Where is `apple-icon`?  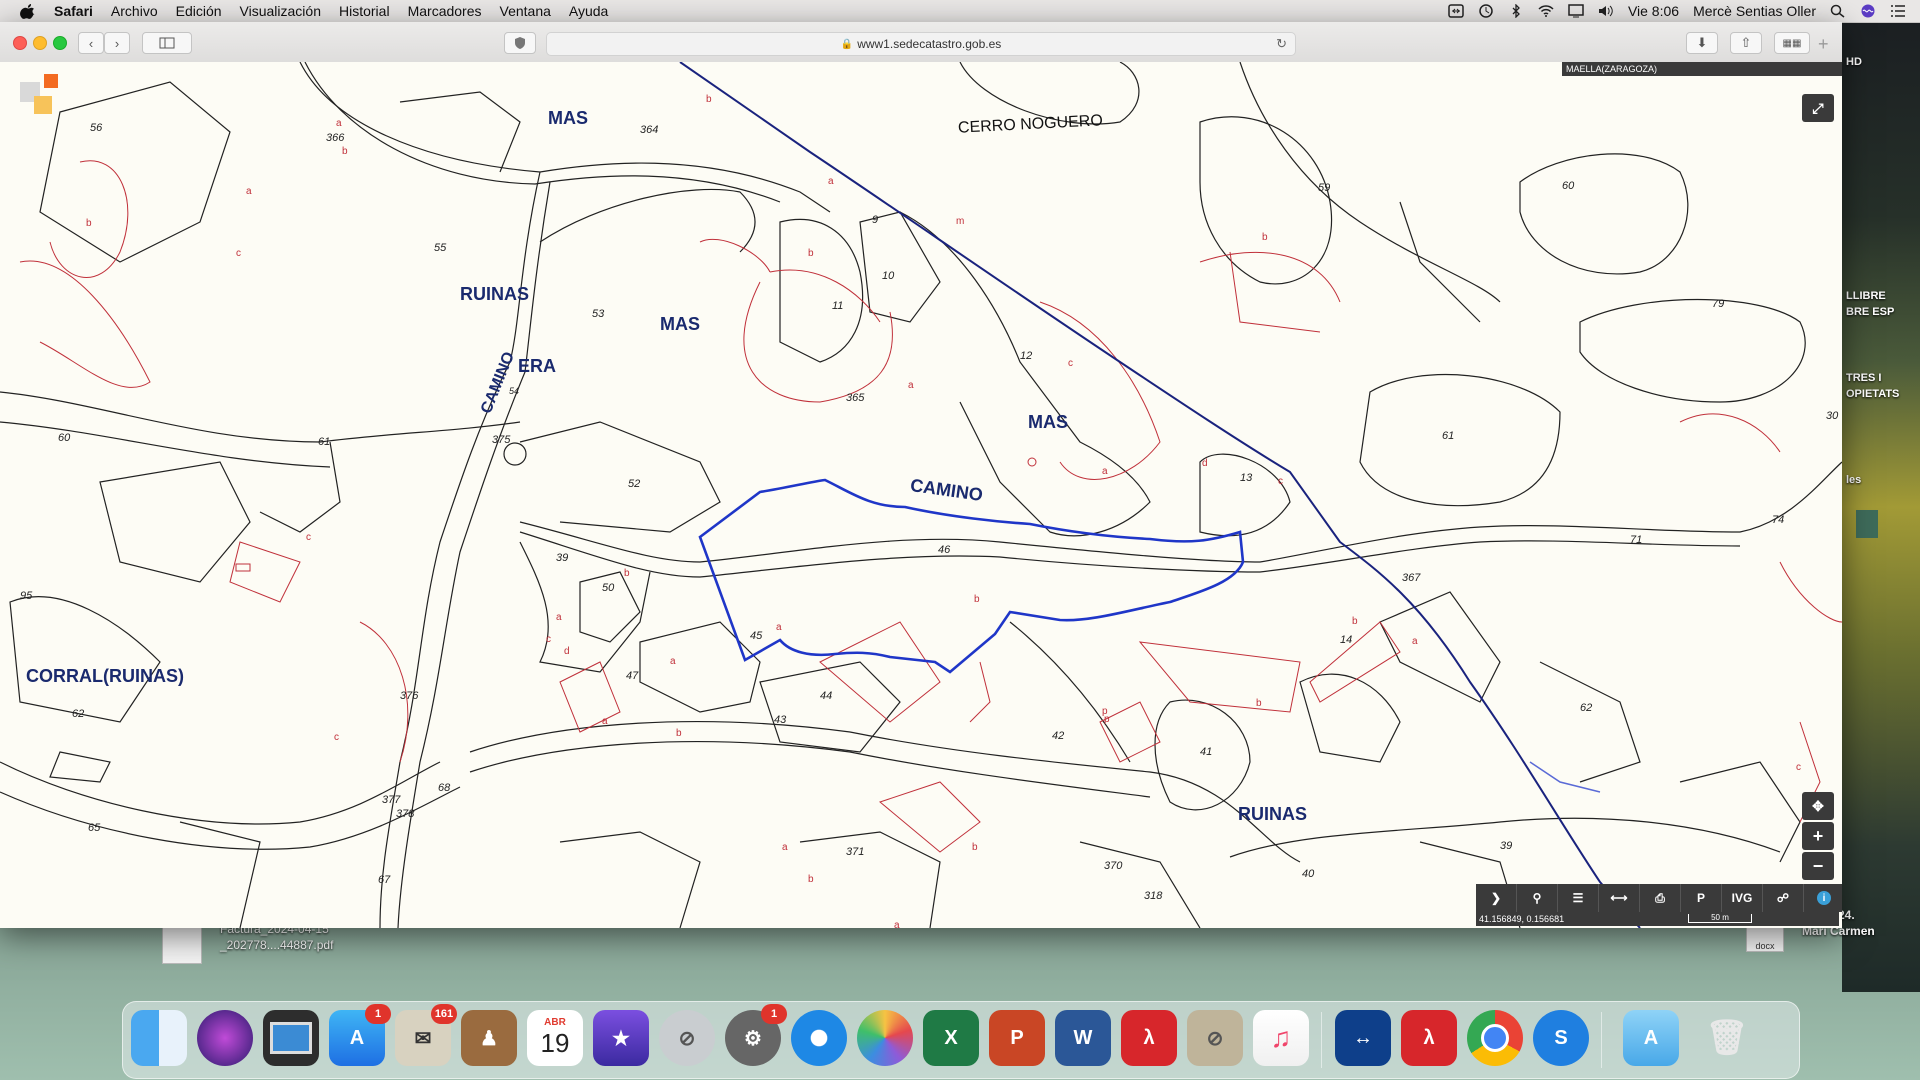 apple-icon is located at coordinates (28, 11).